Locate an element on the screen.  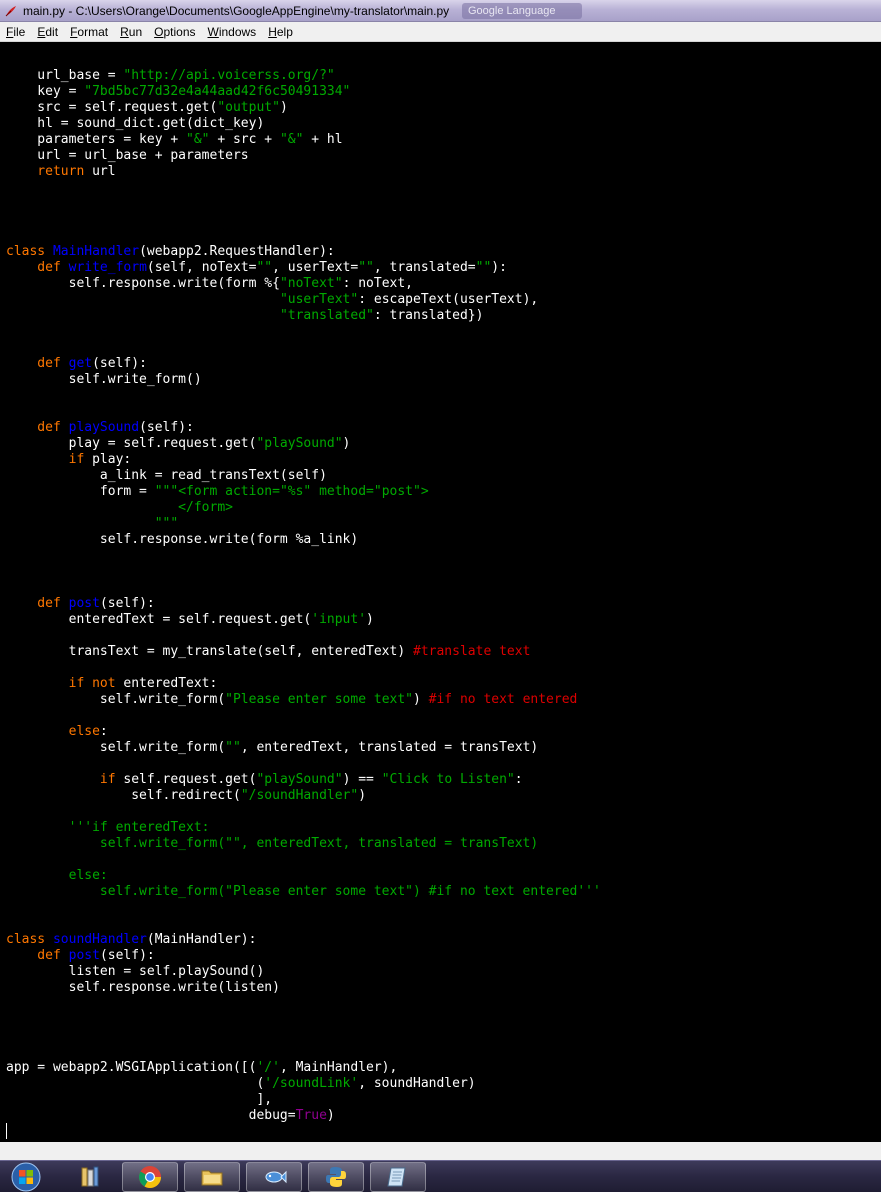
menu-run: Run is located at coordinates (131, 32).